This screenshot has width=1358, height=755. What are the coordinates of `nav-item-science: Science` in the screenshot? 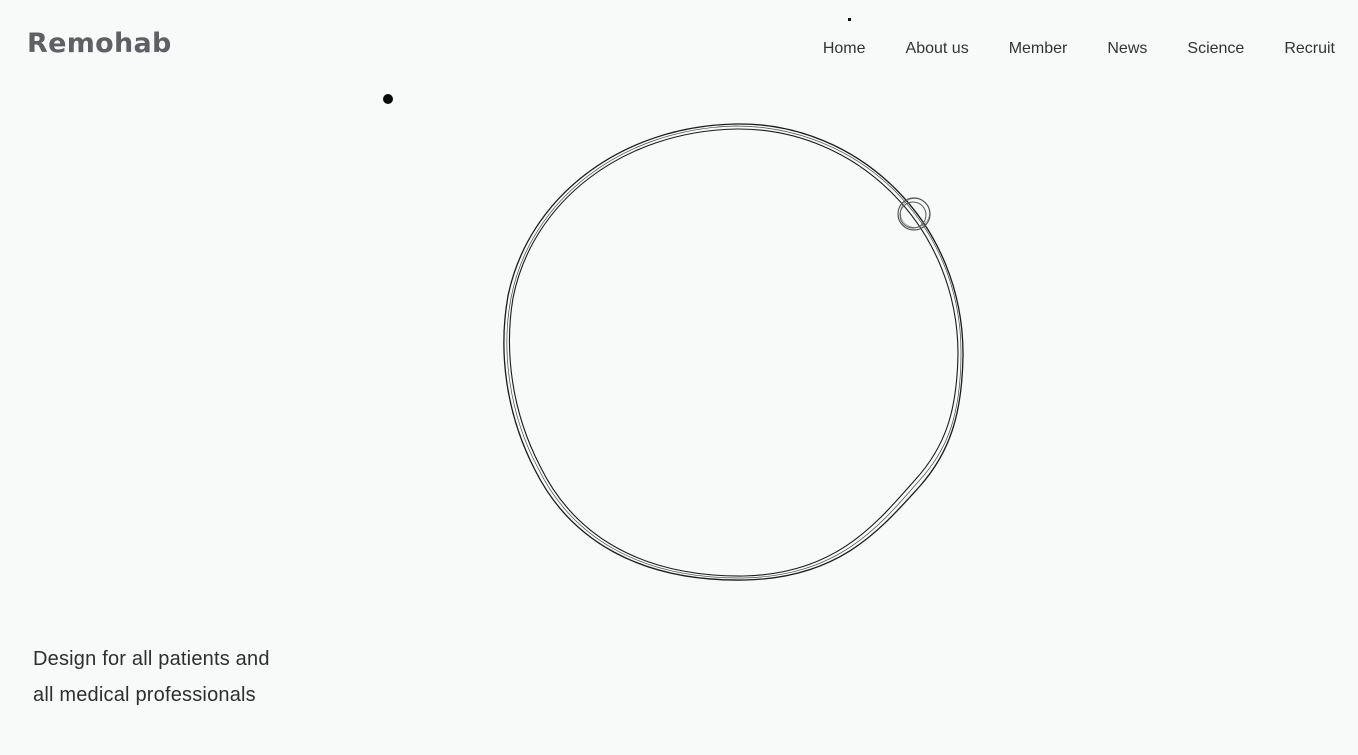 It's located at (1215, 49).